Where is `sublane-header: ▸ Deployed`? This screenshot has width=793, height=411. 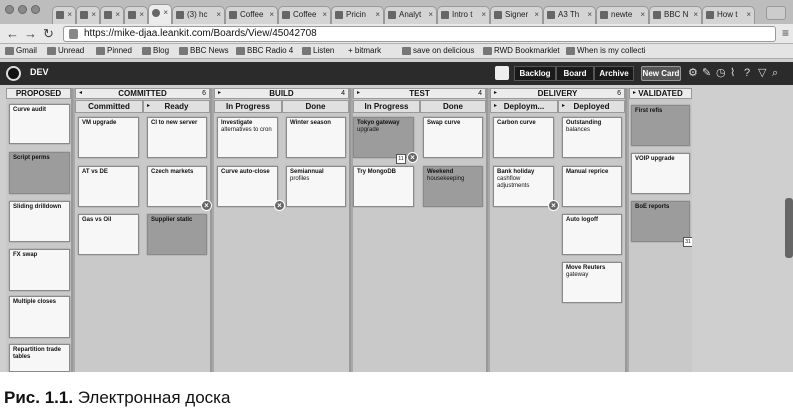
sublane-header: ▸ Deployed is located at coordinates (591, 106).